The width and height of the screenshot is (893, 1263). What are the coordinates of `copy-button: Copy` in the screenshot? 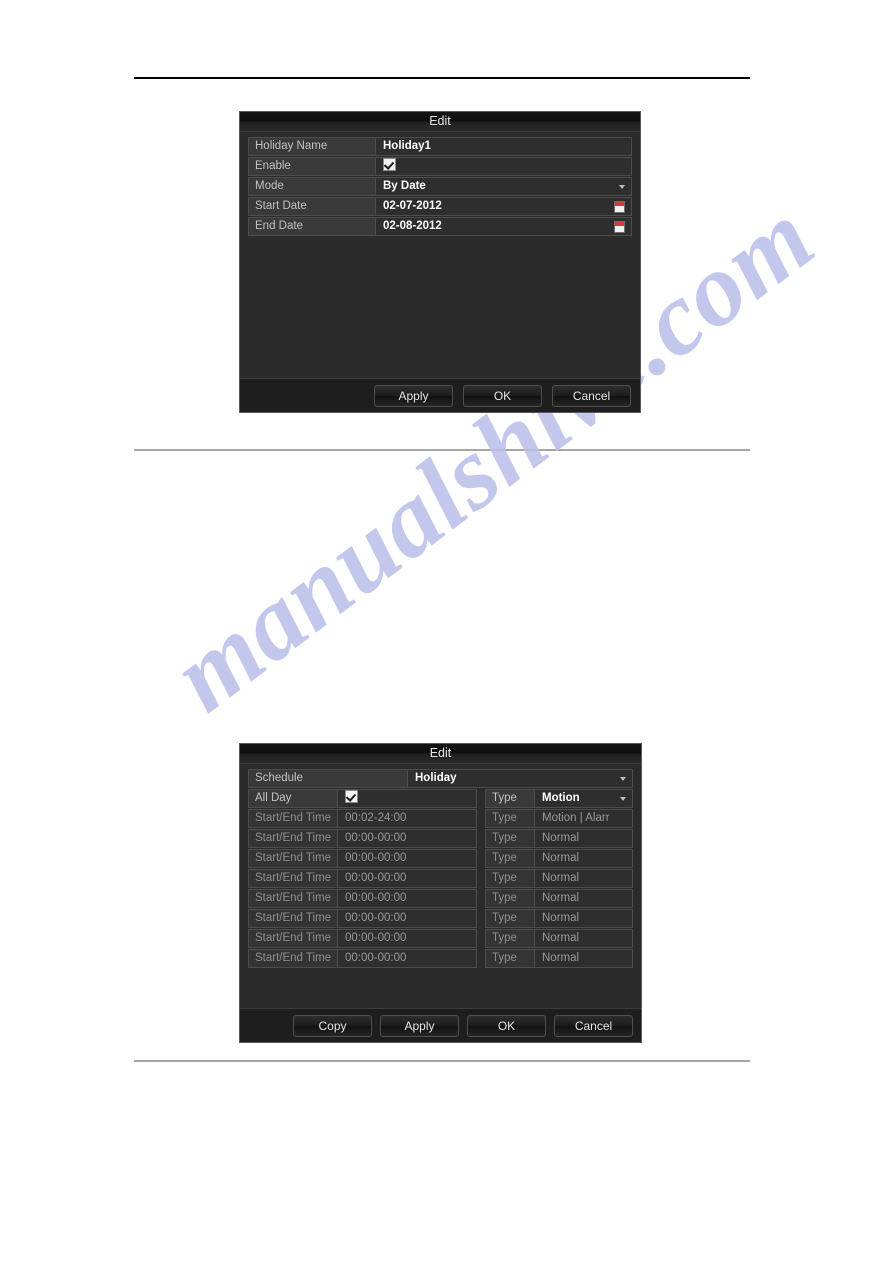 It's located at (332, 1025).